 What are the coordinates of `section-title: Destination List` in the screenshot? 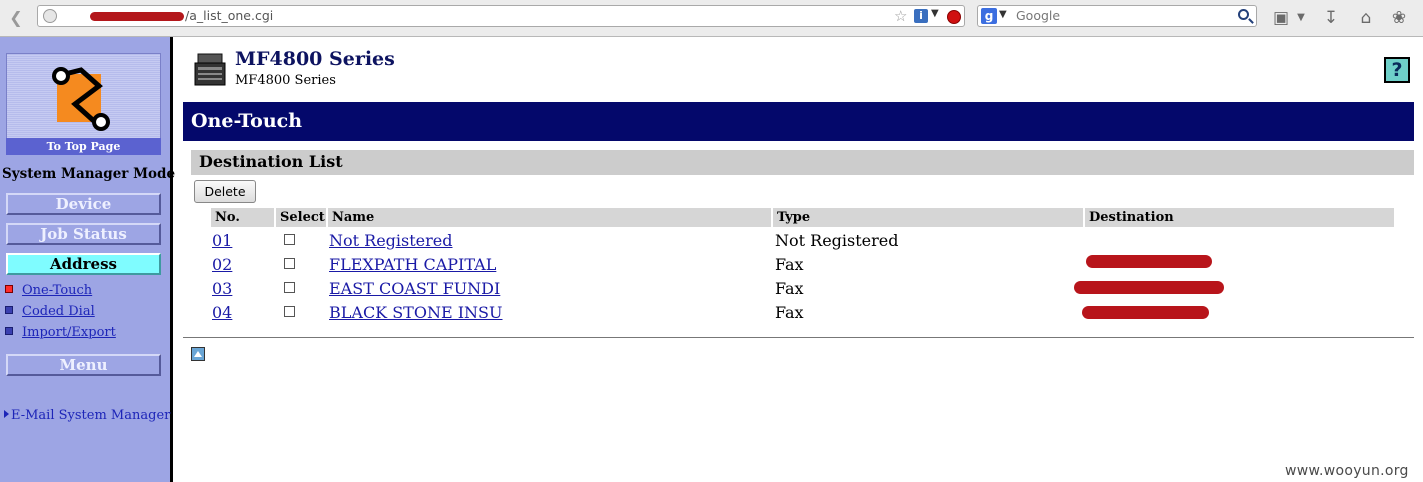 It's located at (271, 161).